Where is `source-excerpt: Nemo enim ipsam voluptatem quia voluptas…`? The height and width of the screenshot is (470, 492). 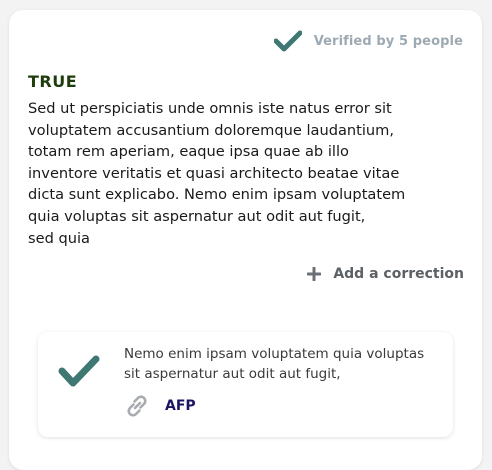
source-excerpt: Nemo enim ipsam voluptatem quia voluptas… is located at coordinates (274, 364).